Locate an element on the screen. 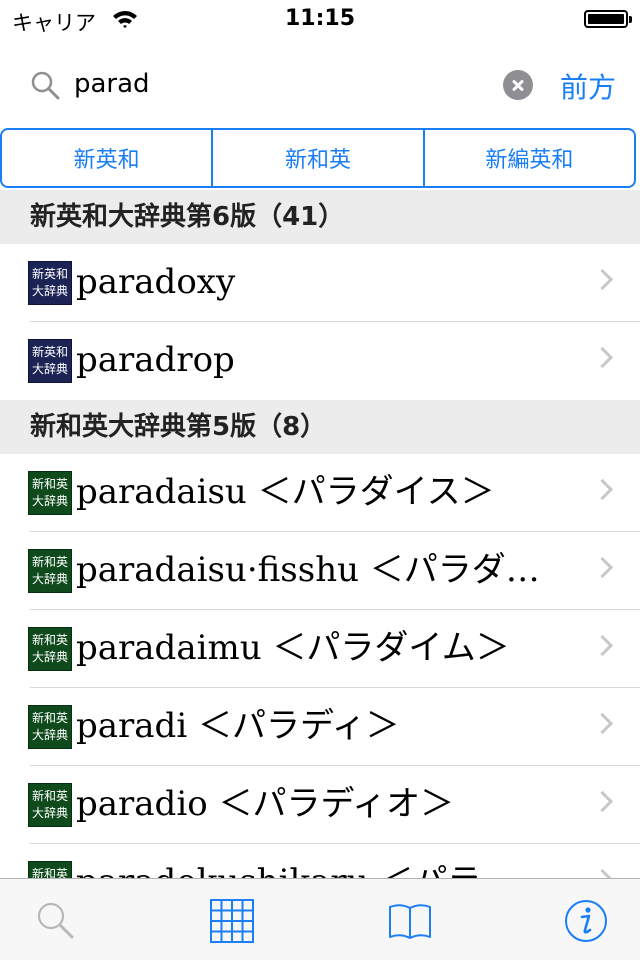 The image size is (640, 960). section-header: 新英和大辞典第6版（41） is located at coordinates (320, 217).